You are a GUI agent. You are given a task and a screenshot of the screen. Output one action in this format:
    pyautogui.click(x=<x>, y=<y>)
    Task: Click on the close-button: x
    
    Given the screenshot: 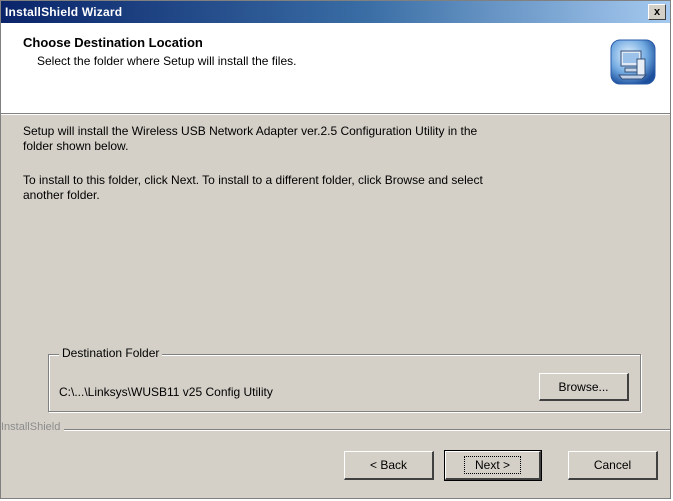 What is the action you would take?
    pyautogui.click(x=657, y=12)
    